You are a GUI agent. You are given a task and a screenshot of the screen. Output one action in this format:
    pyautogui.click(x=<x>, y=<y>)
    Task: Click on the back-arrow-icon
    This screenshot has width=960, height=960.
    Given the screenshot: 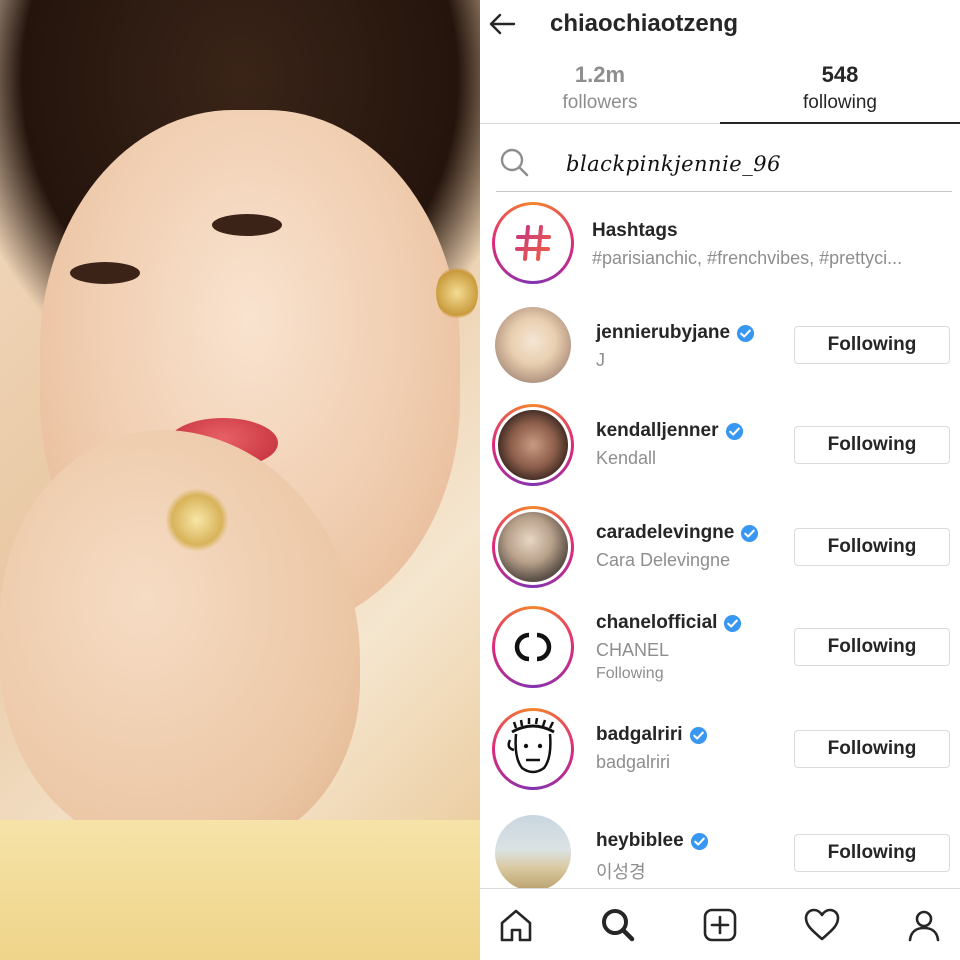 What is the action you would take?
    pyautogui.click(x=502, y=24)
    